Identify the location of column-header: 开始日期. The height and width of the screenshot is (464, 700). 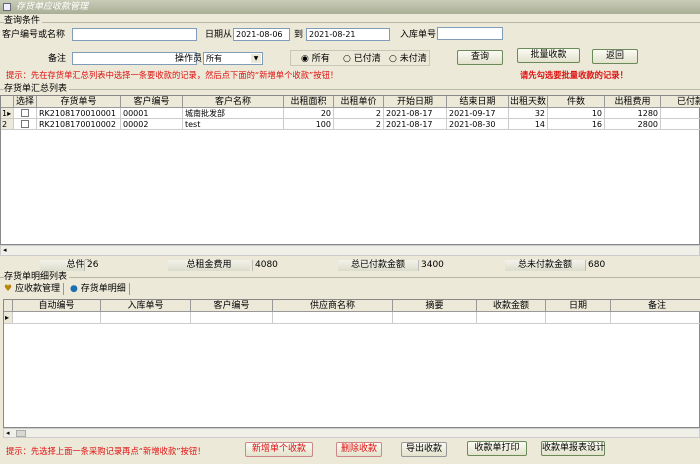
(415, 102).